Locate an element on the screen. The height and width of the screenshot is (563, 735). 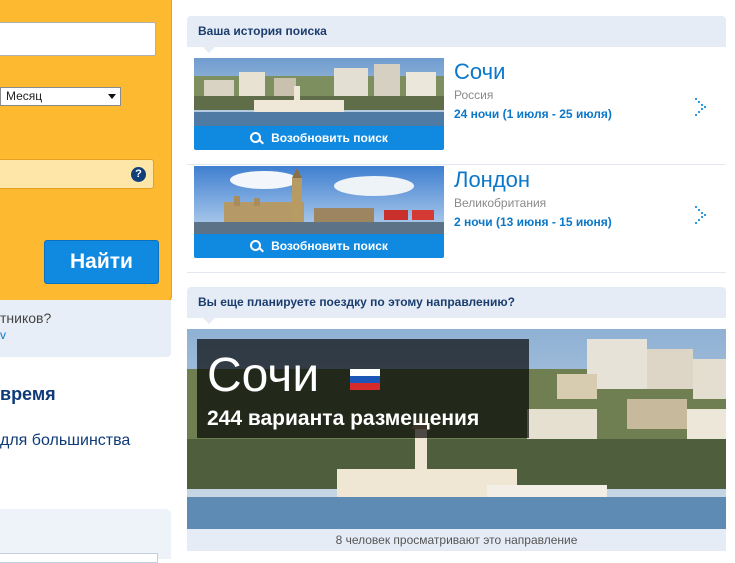
destination-input is located at coordinates (78, 39).